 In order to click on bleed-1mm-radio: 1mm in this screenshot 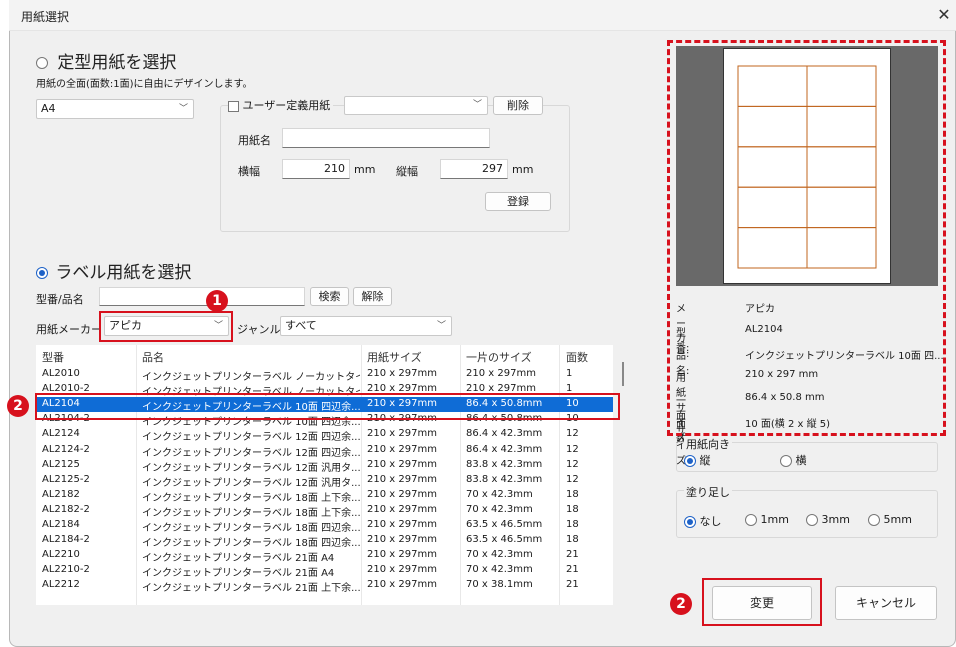, I will do `click(767, 519)`.